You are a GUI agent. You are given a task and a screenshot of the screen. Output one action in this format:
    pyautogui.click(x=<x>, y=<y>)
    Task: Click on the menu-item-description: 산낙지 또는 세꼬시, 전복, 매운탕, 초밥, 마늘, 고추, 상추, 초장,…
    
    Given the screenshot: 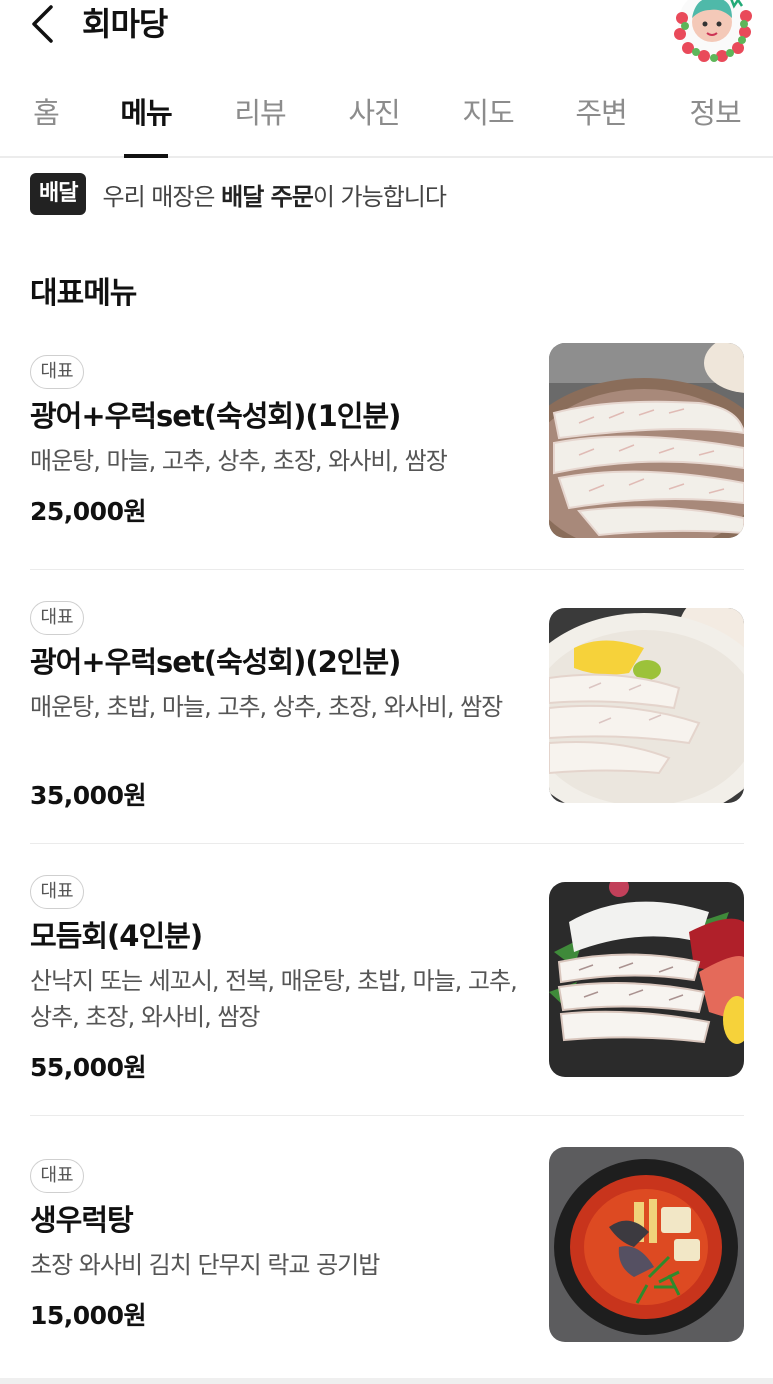 What is the action you would take?
    pyautogui.click(x=274, y=999)
    